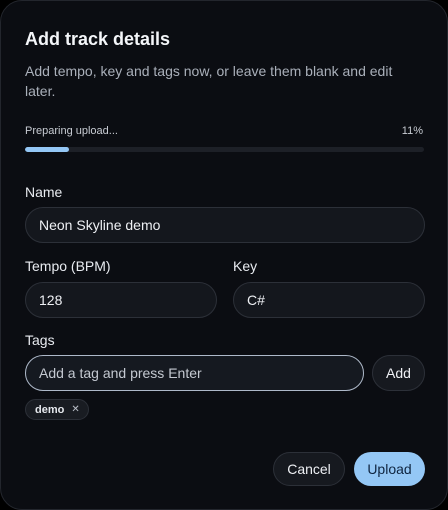  Describe the element at coordinates (389, 469) in the screenshot. I see `upload-button: Upload` at that location.